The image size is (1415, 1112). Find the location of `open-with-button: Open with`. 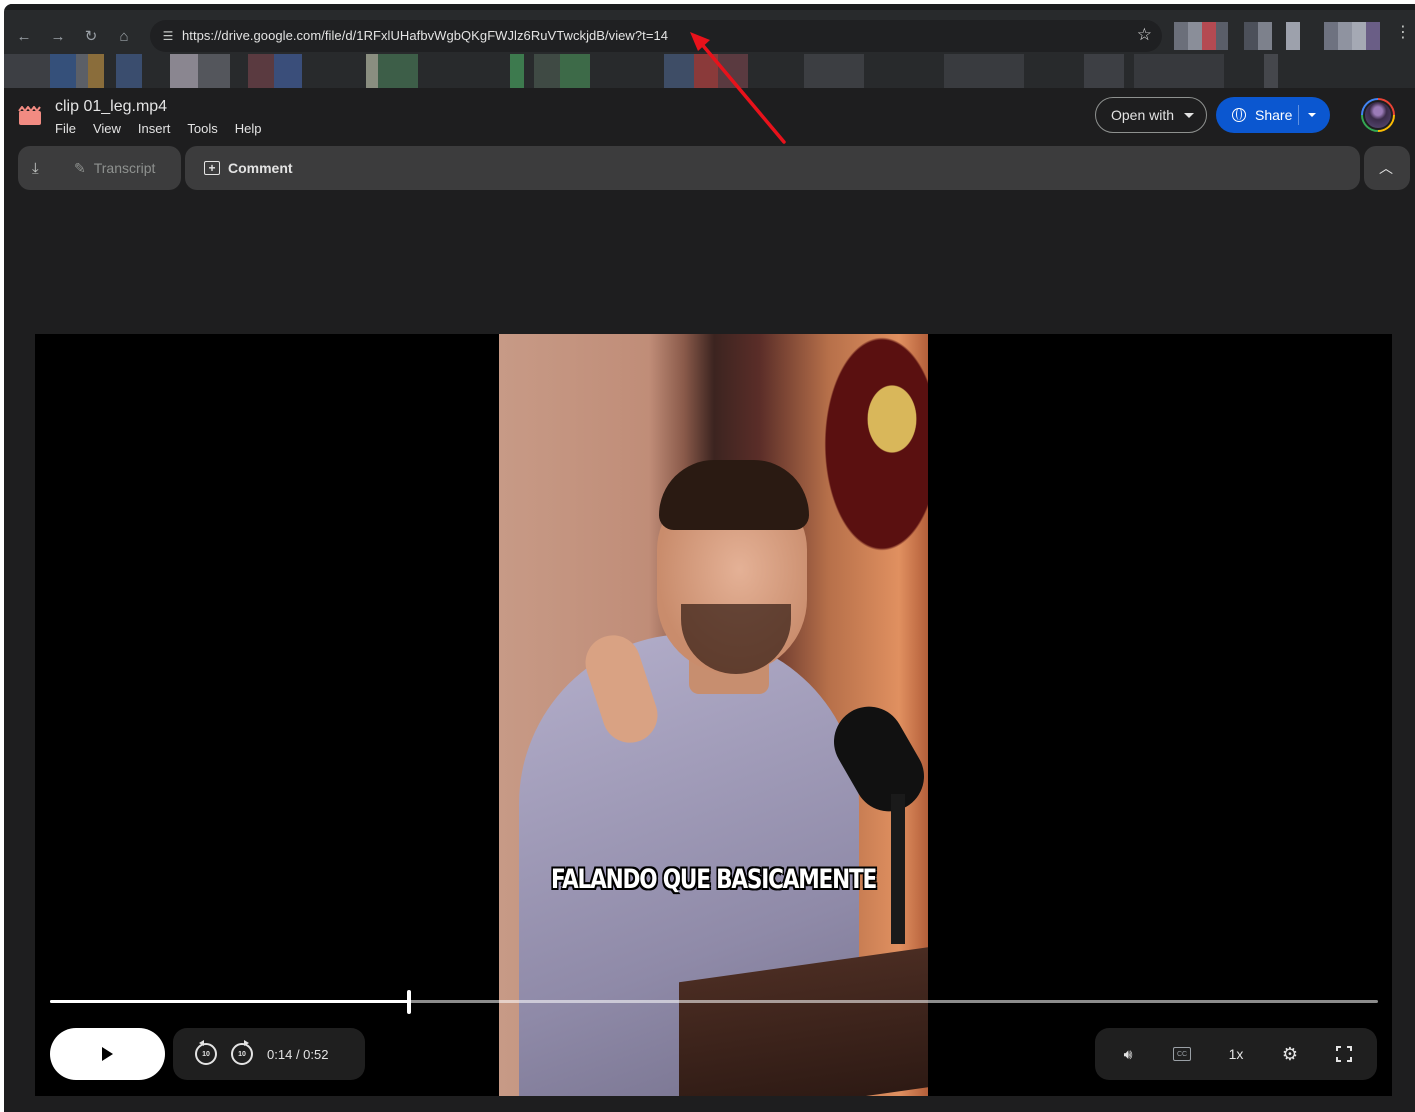

open-with-button: Open with is located at coordinates (1151, 115).